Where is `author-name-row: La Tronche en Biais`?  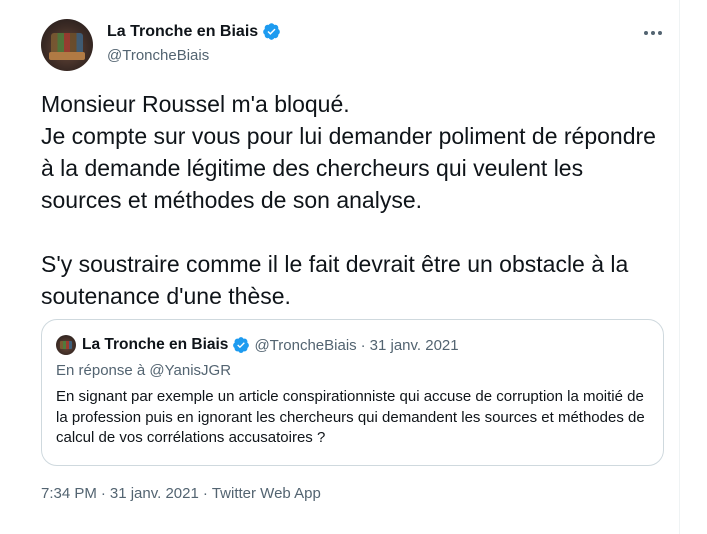 author-name-row: La Tronche en Biais is located at coordinates (194, 31).